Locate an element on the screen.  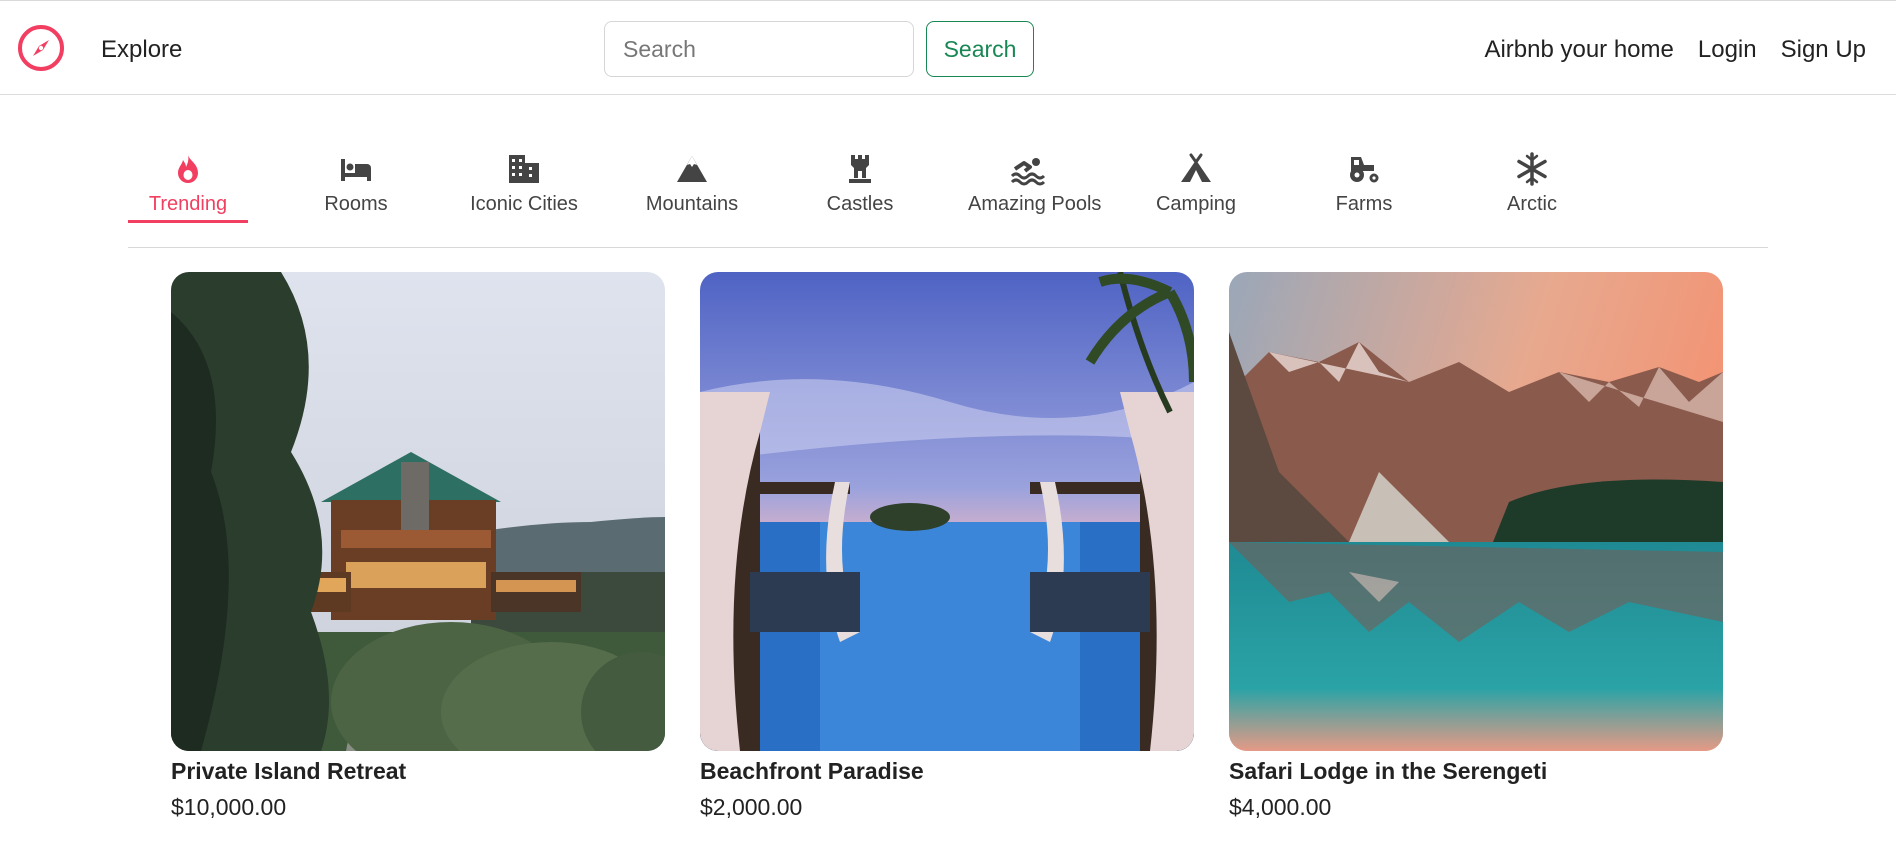
flame-icon is located at coordinates (188, 169).